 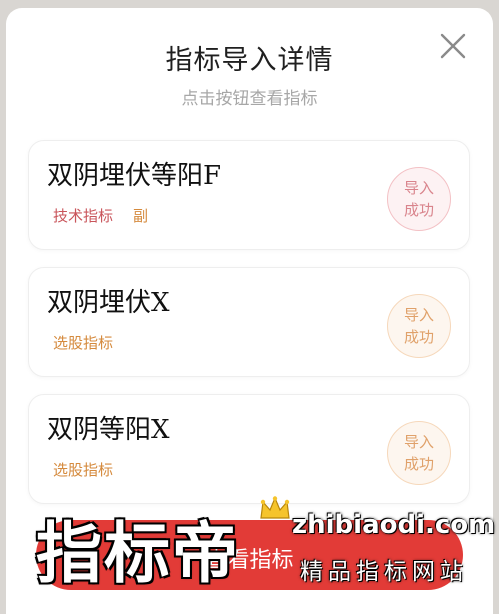 I want to click on indicator-name: 双阴等阳X, so click(x=108, y=430).